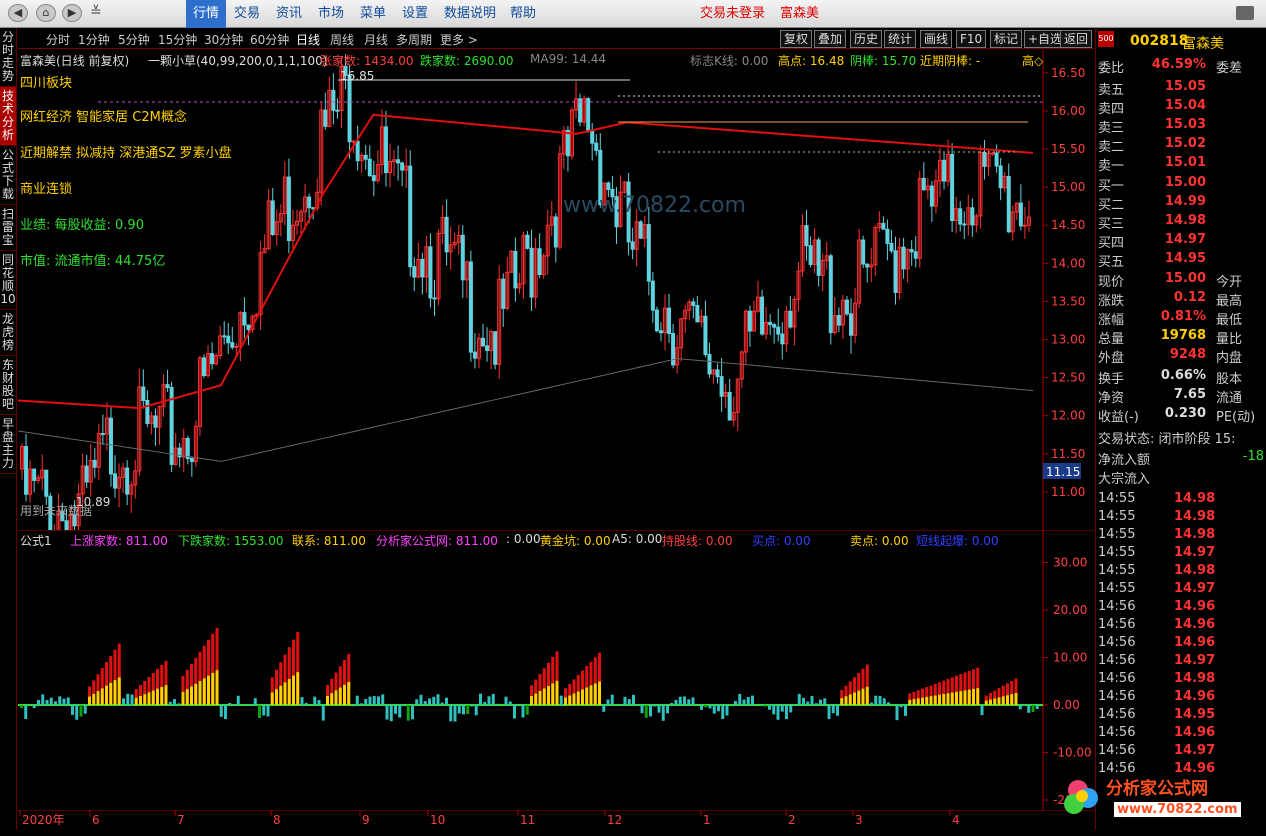 Image resolution: width=1266 pixels, height=836 pixels. Describe the element at coordinates (8, 57) in the screenshot. I see `nav-intraday: 分时走势` at that location.